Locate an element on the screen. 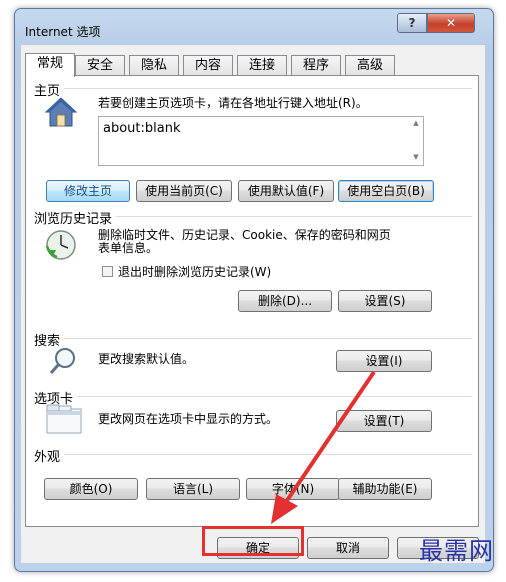  tab-general: 常规 is located at coordinates (50, 65).